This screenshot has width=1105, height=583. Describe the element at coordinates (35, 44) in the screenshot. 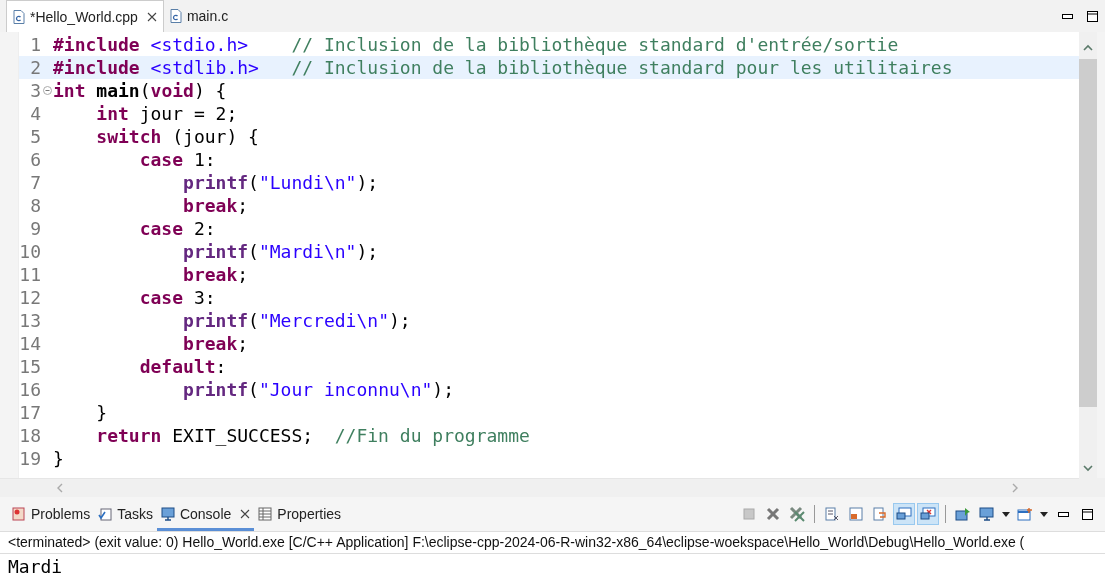

I see `line-number: 1` at that location.